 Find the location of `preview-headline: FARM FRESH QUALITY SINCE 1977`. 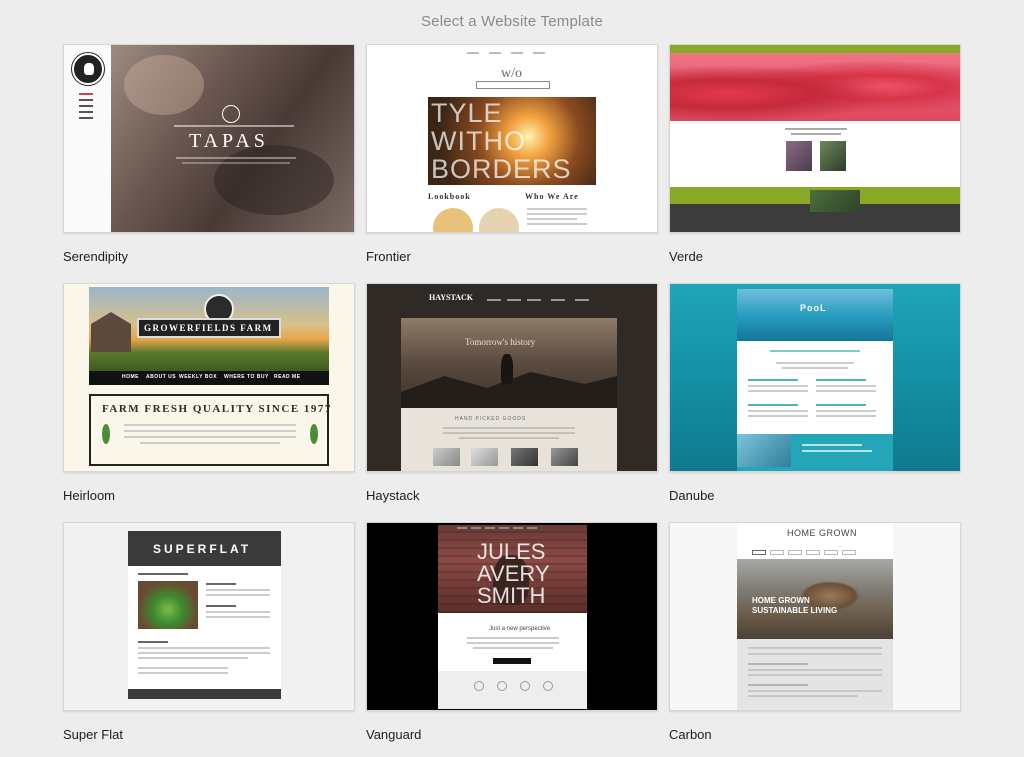

preview-headline: FARM FRESH QUALITY SINCE 1977 is located at coordinates (217, 409).